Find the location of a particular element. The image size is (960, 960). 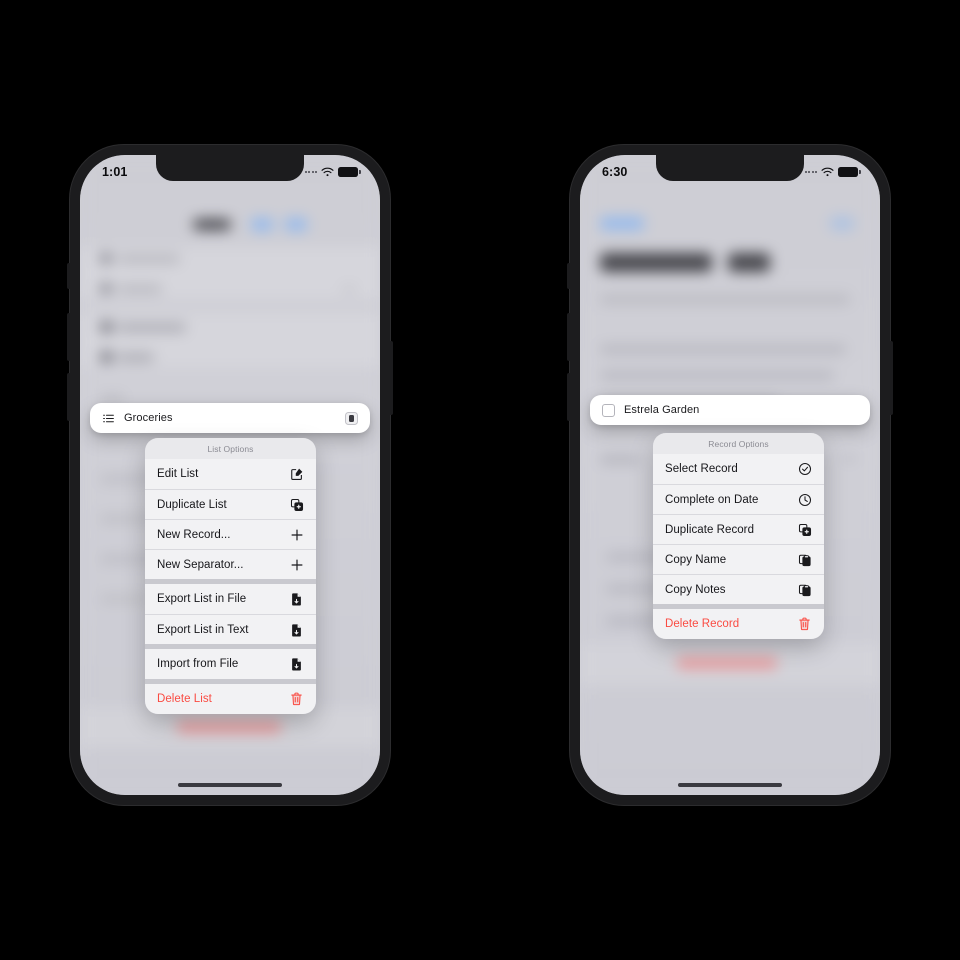

menu-item-import-from-file: Import from File is located at coordinates (230, 664).